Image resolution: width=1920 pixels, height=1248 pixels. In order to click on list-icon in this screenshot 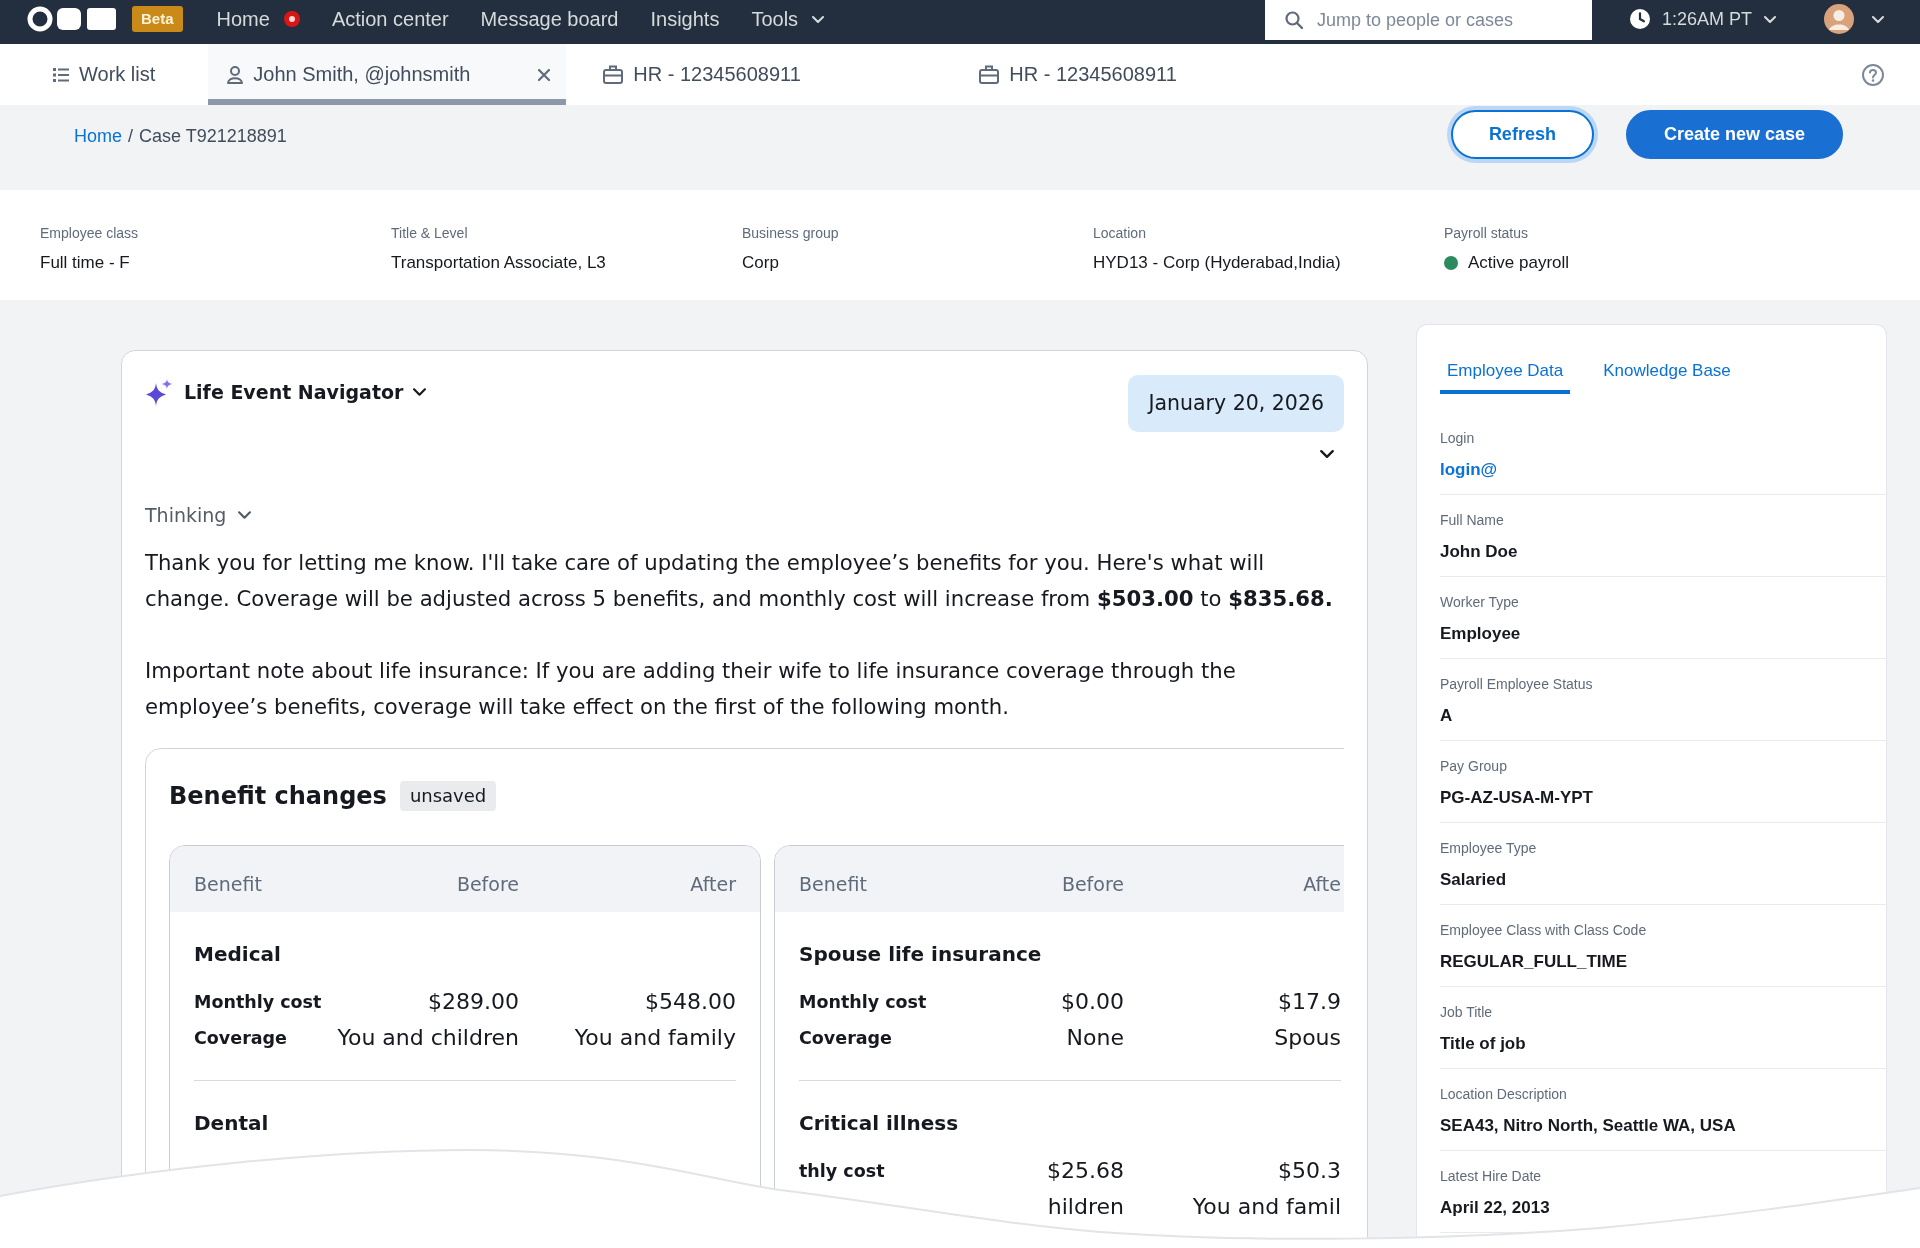, I will do `click(61, 74)`.